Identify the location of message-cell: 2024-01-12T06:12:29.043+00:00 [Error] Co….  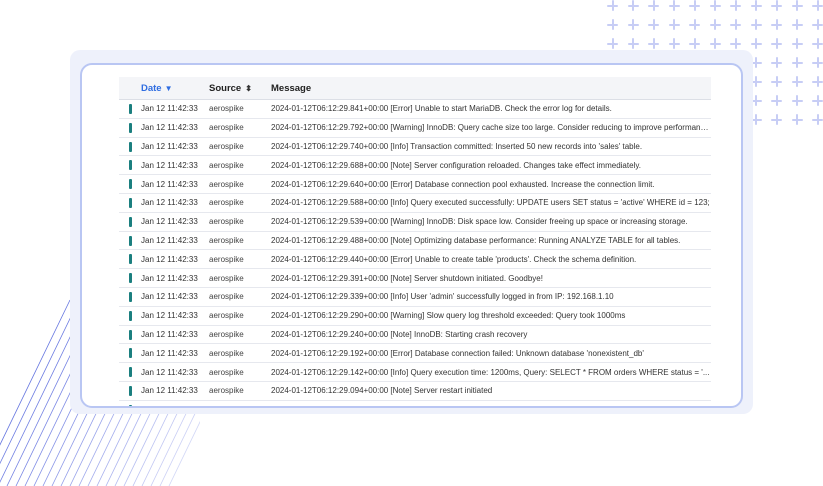
(486, 403).